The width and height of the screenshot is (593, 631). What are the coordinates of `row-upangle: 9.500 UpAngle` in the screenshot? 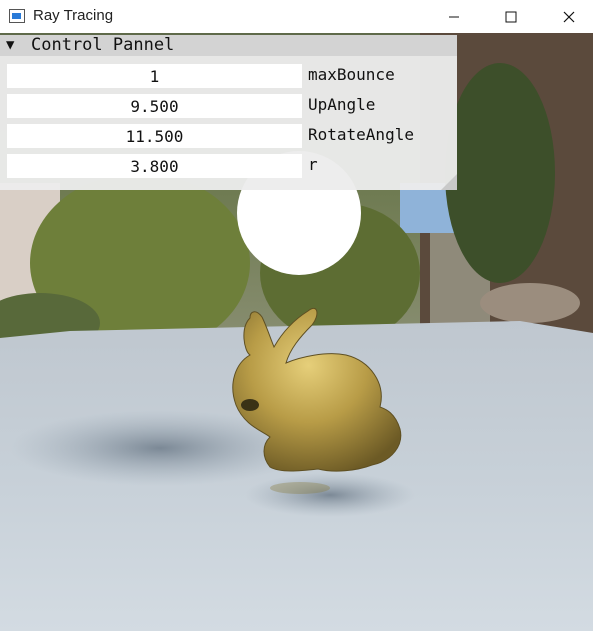 It's located at (228, 106).